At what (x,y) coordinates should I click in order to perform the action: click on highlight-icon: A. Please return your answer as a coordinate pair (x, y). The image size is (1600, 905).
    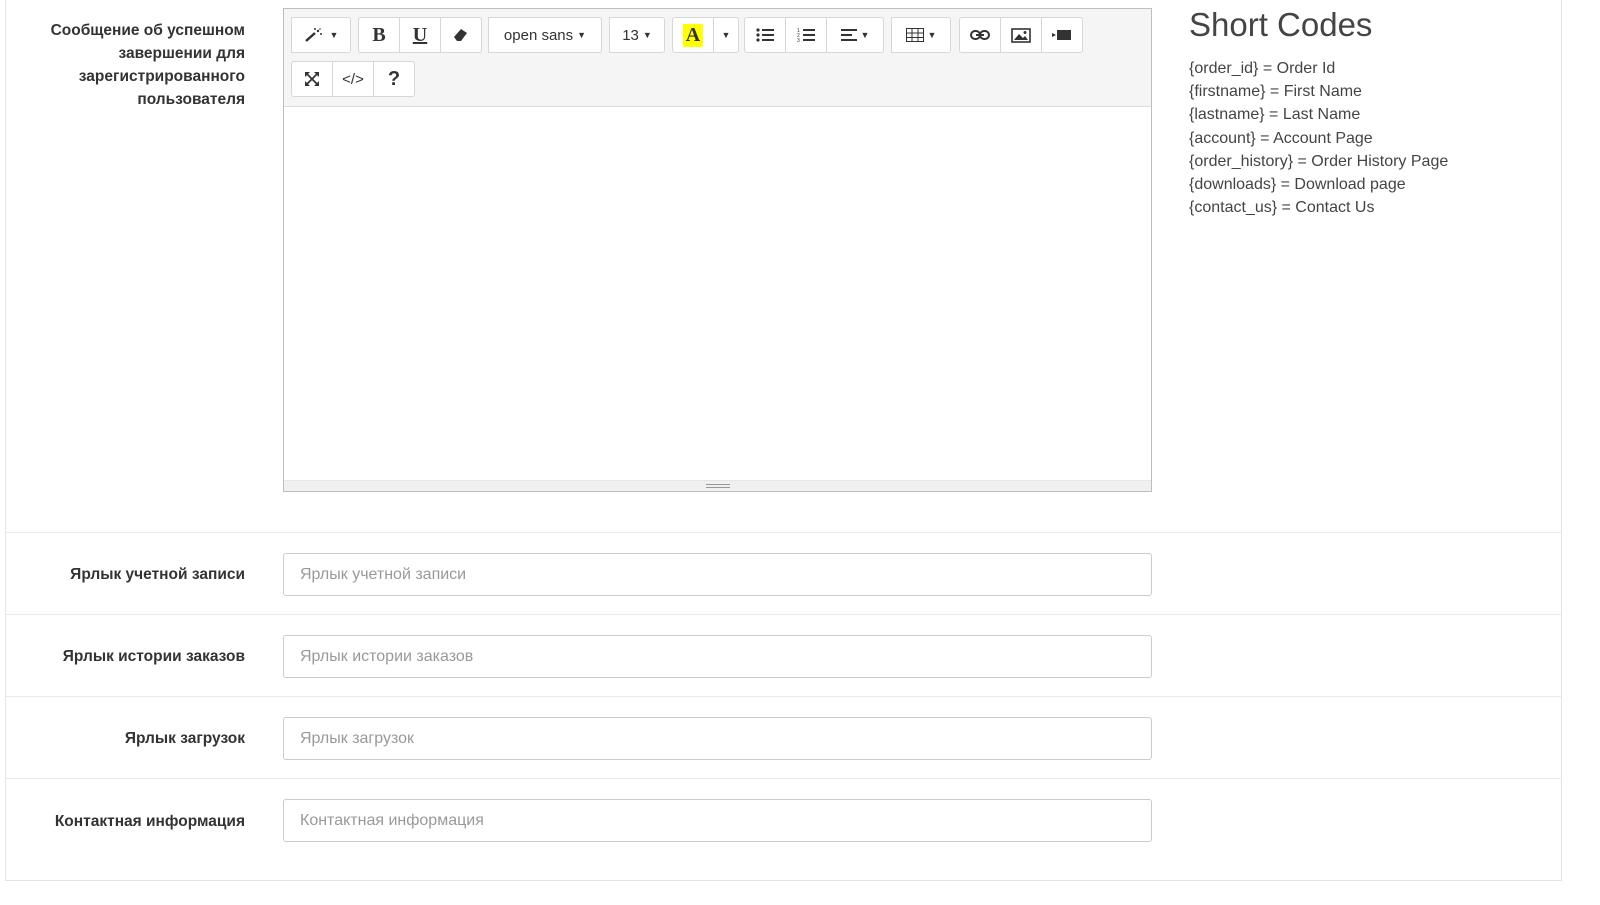
    Looking at the image, I should click on (693, 35).